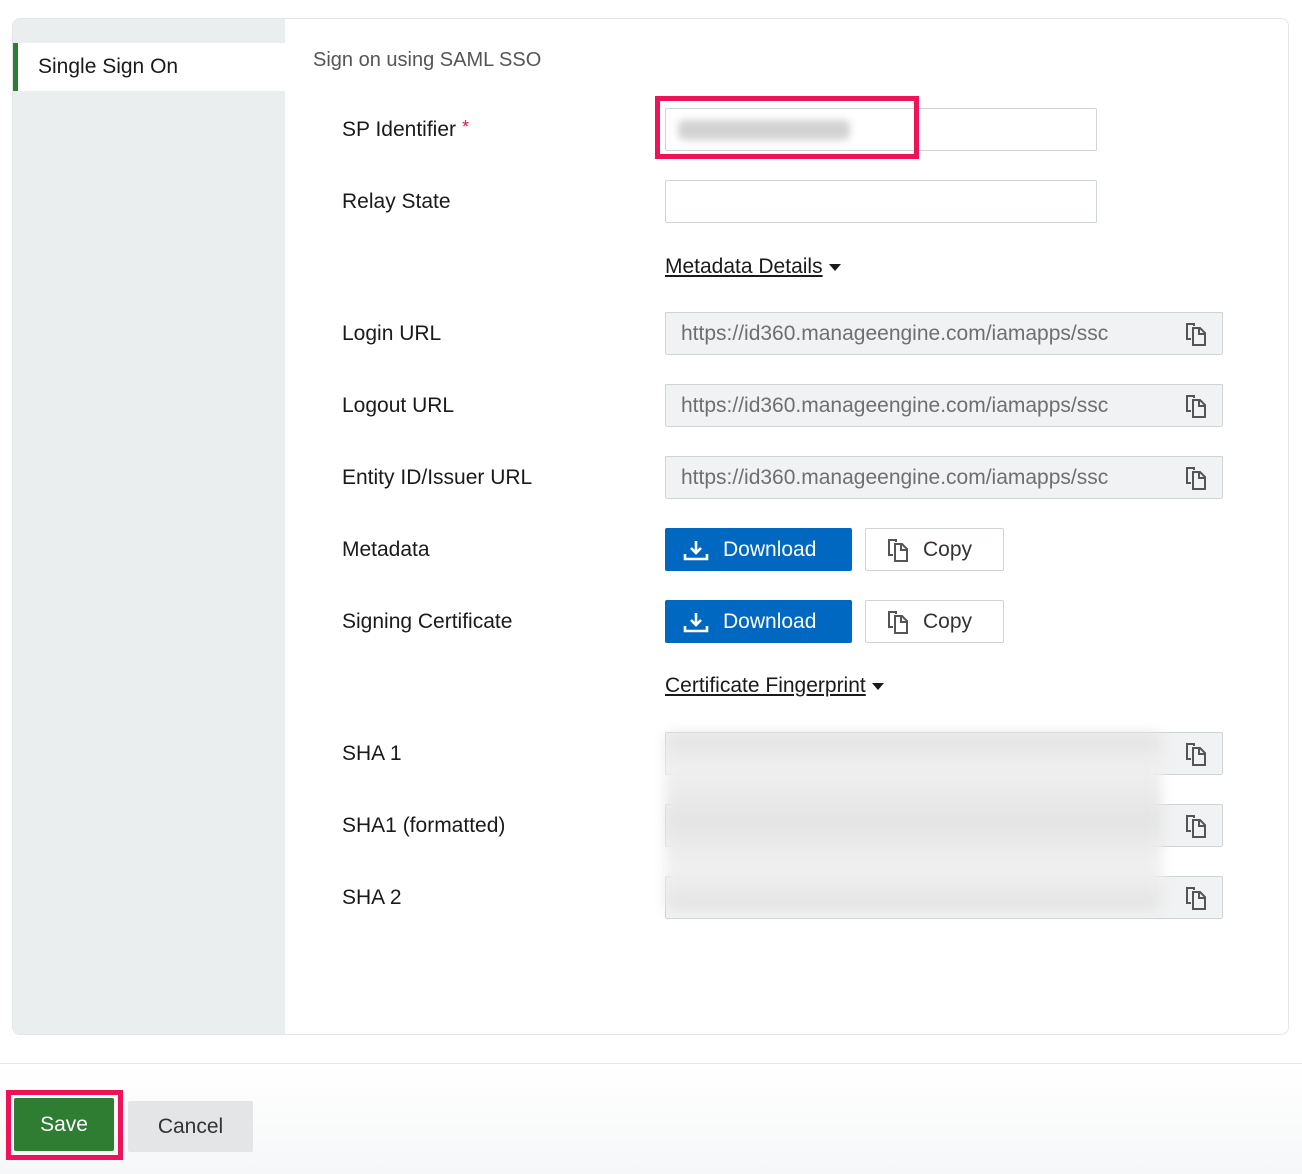 The image size is (1302, 1174). Describe the element at coordinates (934, 549) in the screenshot. I see `metadata-copy-button: Copy` at that location.